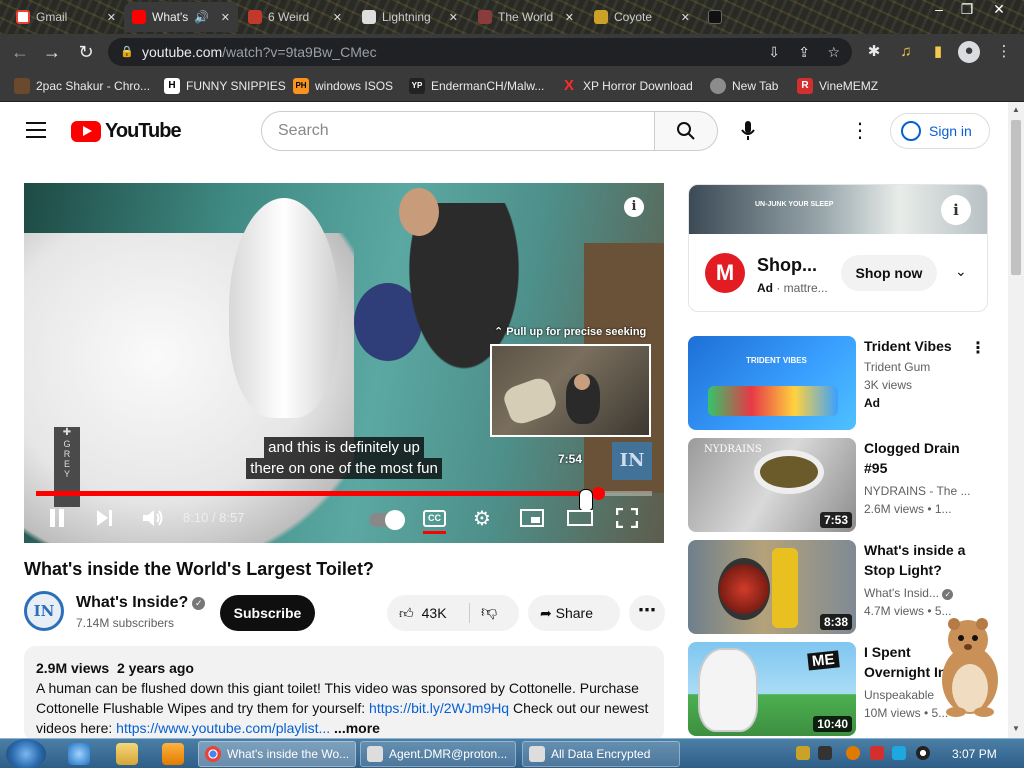  Describe the element at coordinates (833, 52) in the screenshot. I see `bookmark-star-icon: ☆` at that location.